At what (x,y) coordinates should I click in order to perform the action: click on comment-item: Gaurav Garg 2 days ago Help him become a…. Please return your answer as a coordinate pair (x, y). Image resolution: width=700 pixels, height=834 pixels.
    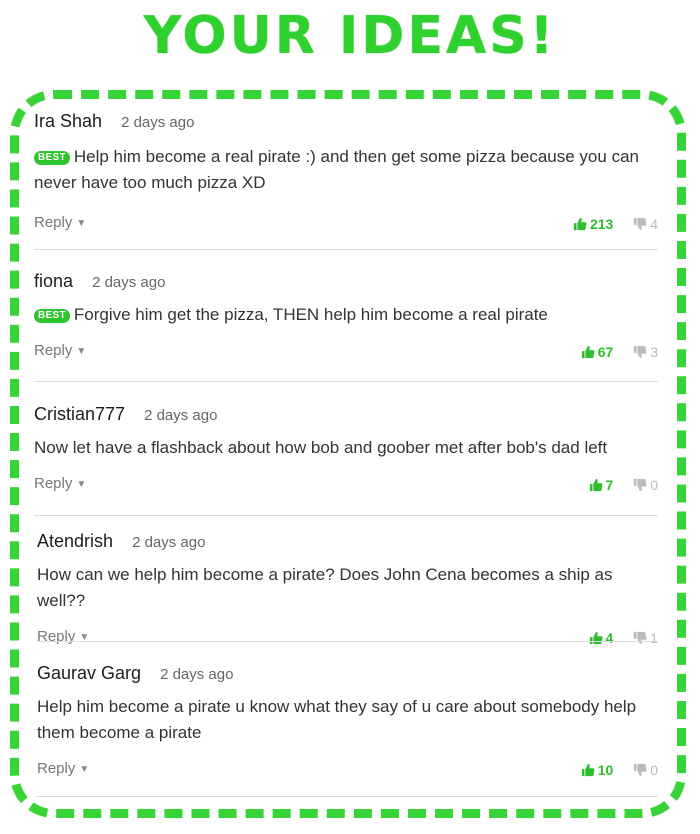
    Looking at the image, I should click on (347, 722).